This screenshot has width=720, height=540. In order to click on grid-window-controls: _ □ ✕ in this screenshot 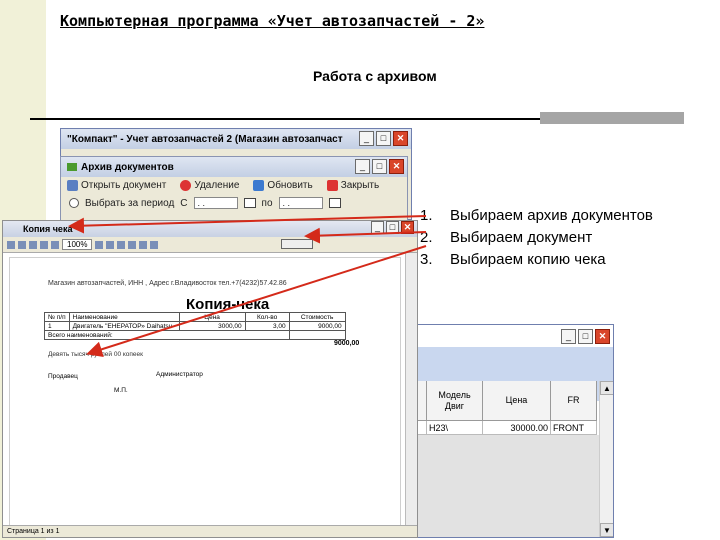, I will do `click(585, 336)`.